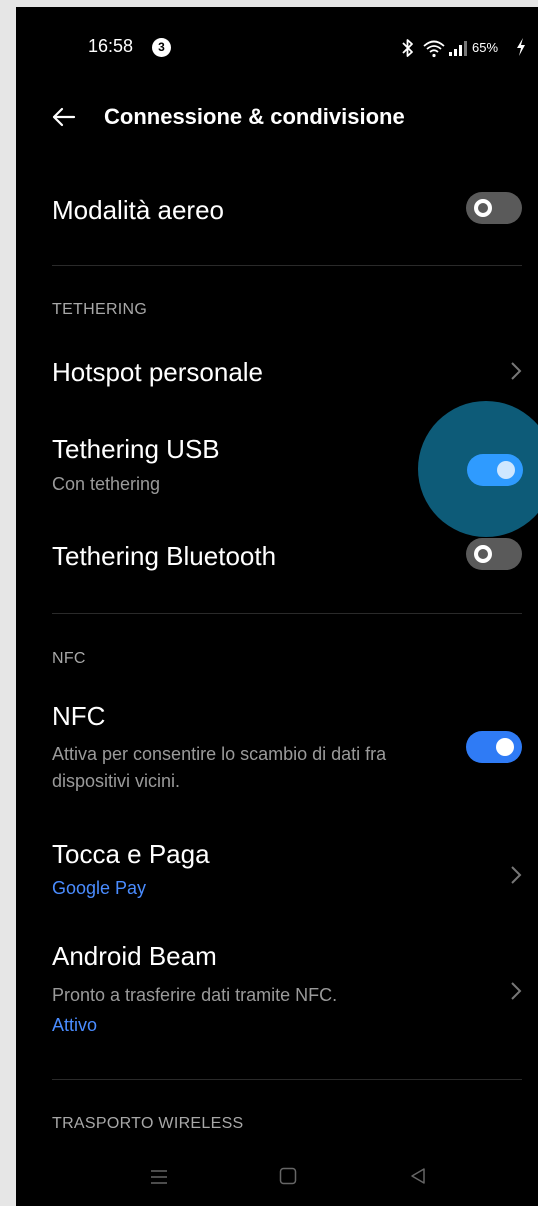 Image resolution: width=538 pixels, height=1206 pixels. What do you see at coordinates (164, 556) in the screenshot?
I see `bluetooth-tethering-label: Tethering Bluetooth` at bounding box center [164, 556].